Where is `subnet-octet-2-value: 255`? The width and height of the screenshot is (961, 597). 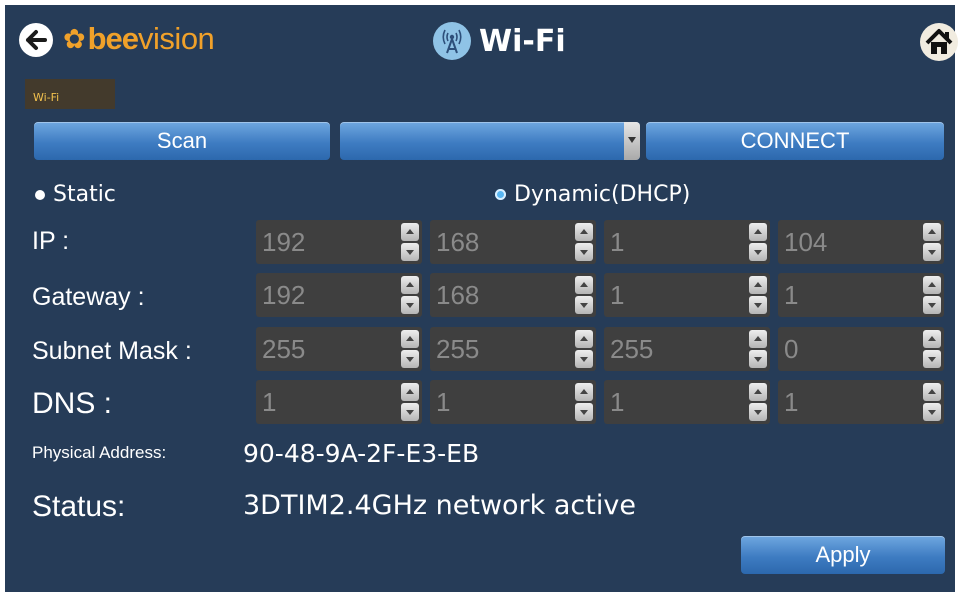
subnet-octet-2-value: 255 is located at coordinates (458, 349).